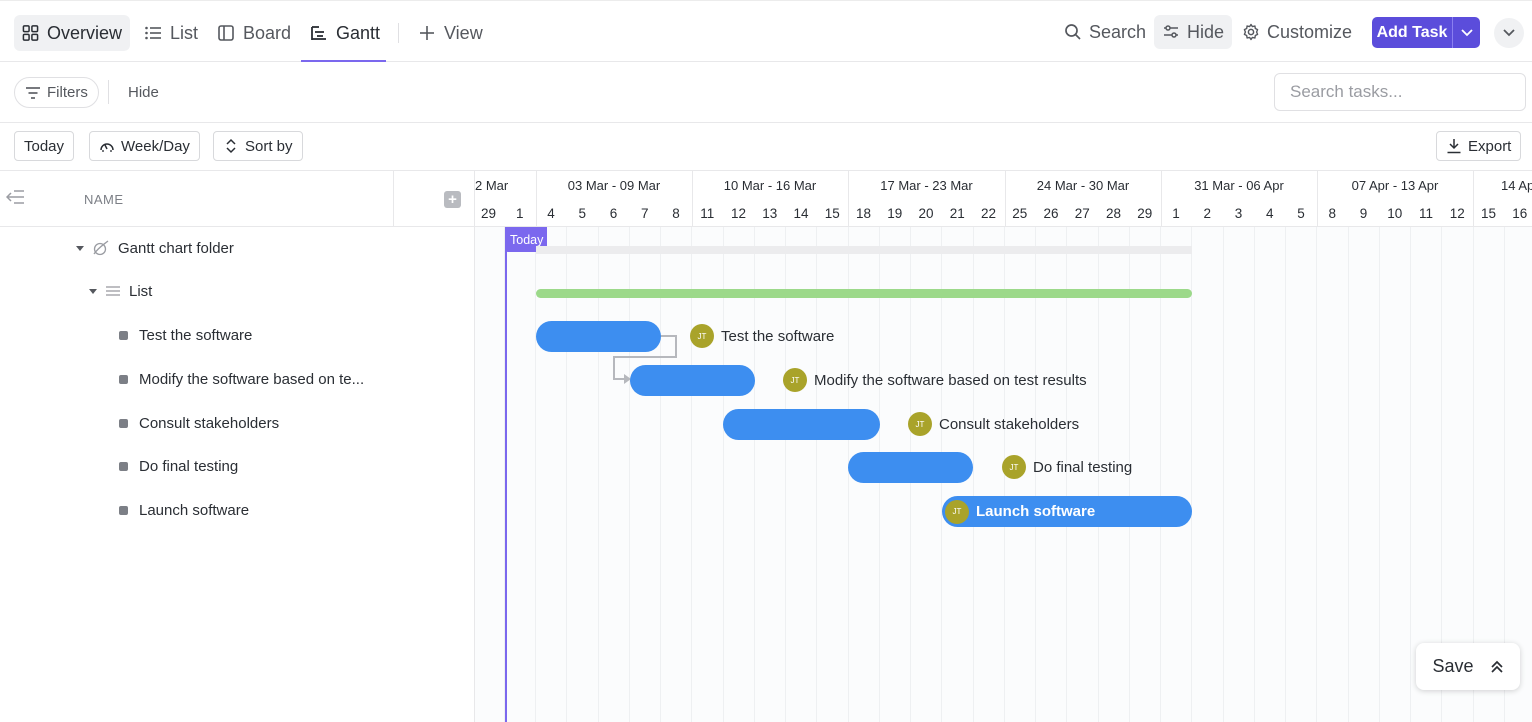  What do you see at coordinates (1457, 213) in the screenshot?
I see `day-label: 12` at bounding box center [1457, 213].